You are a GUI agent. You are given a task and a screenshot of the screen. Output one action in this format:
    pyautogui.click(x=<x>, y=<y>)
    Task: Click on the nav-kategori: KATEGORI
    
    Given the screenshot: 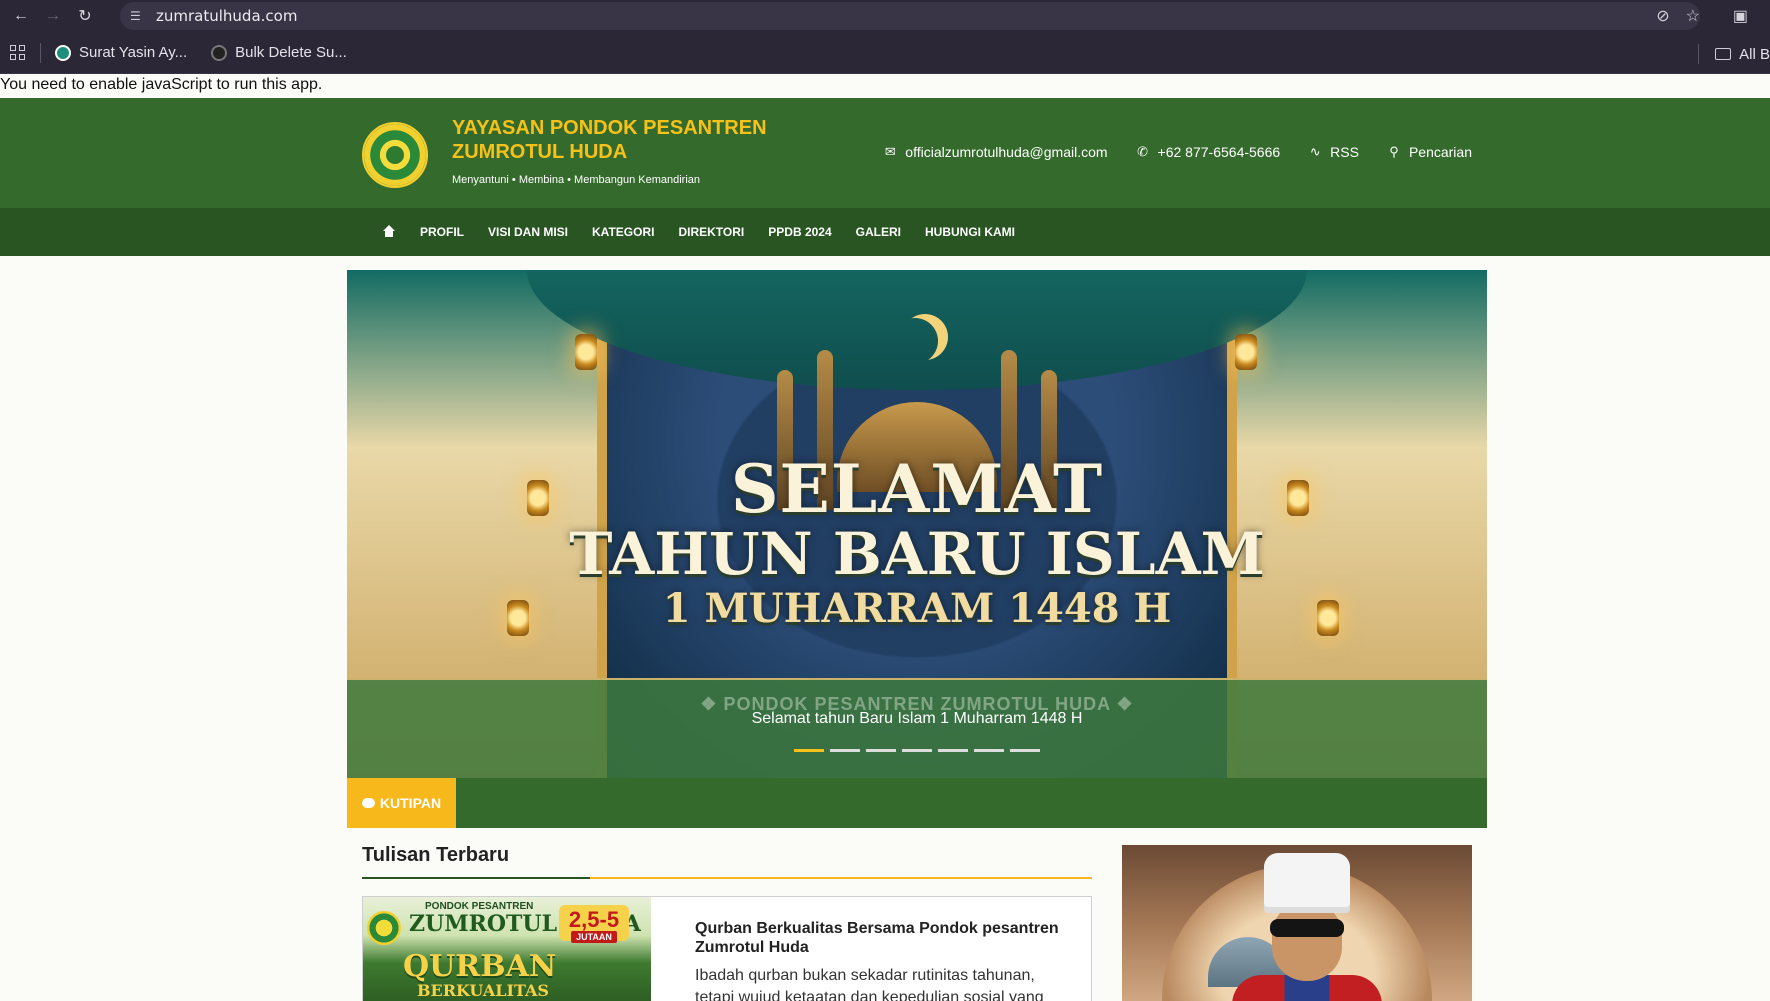 What is the action you would take?
    pyautogui.click(x=623, y=232)
    